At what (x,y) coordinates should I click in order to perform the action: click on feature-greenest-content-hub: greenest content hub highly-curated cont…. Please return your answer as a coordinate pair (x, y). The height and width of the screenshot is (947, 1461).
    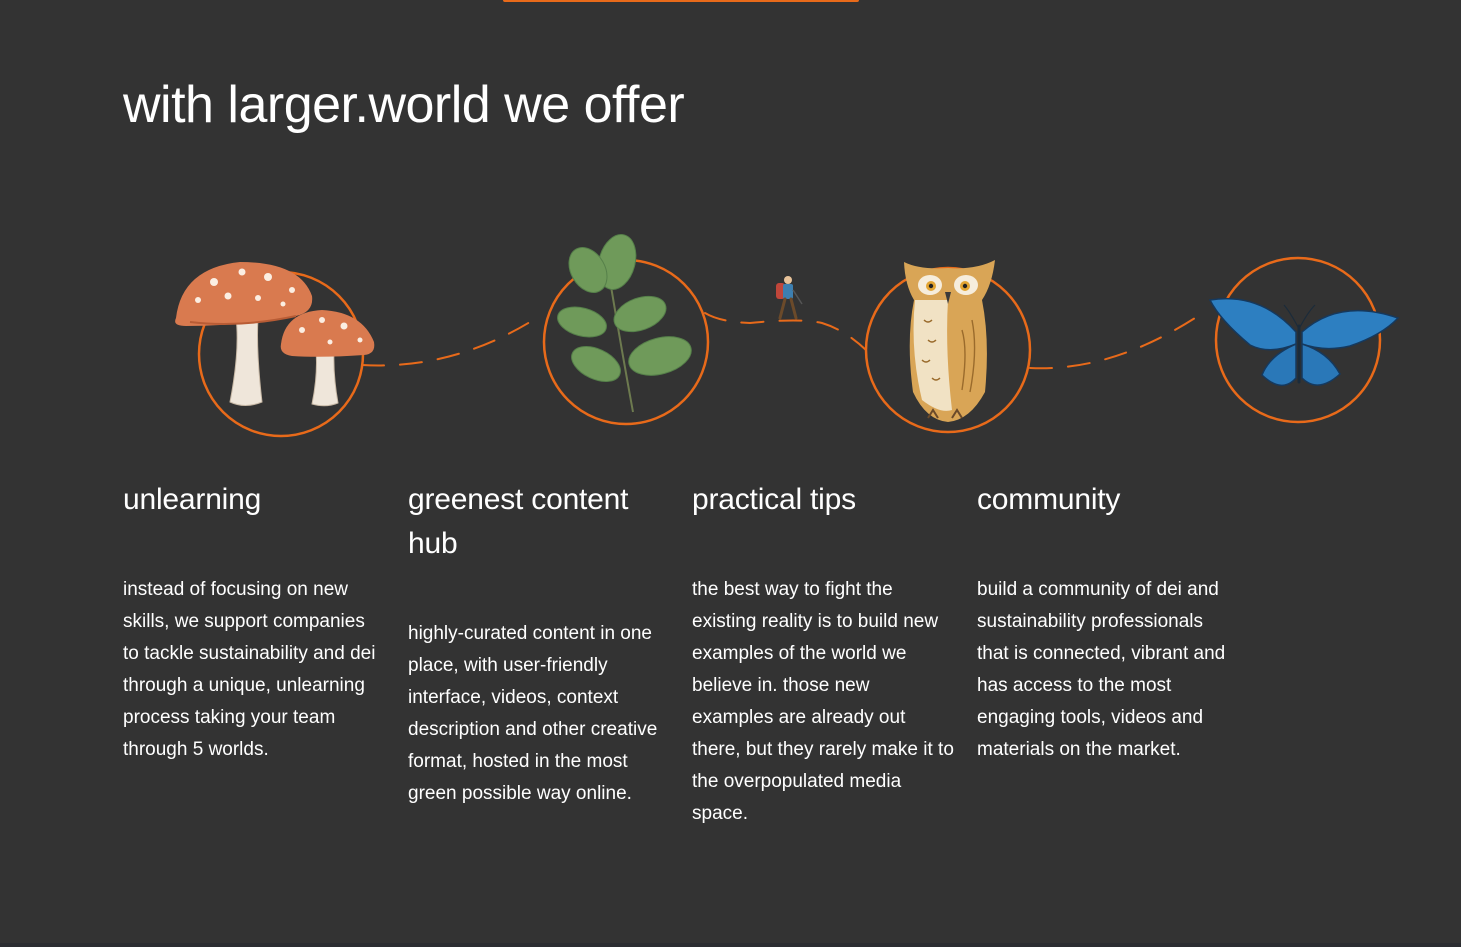
    Looking at the image, I should click on (539, 644).